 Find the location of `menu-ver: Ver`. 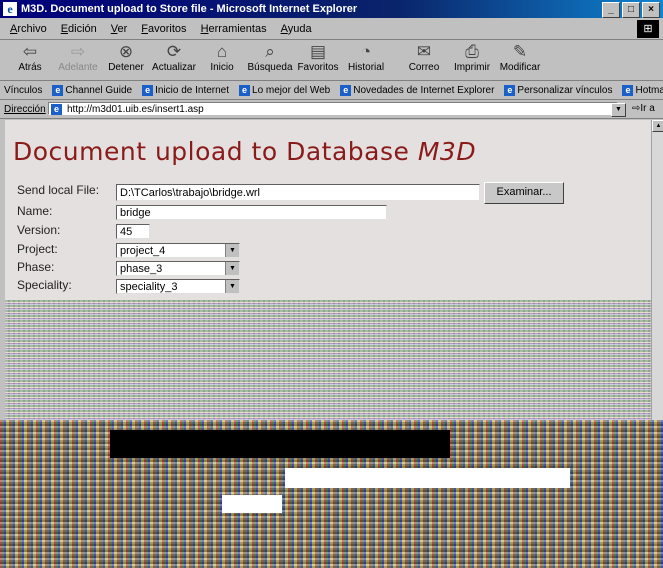

menu-ver: Ver is located at coordinates (119, 29).